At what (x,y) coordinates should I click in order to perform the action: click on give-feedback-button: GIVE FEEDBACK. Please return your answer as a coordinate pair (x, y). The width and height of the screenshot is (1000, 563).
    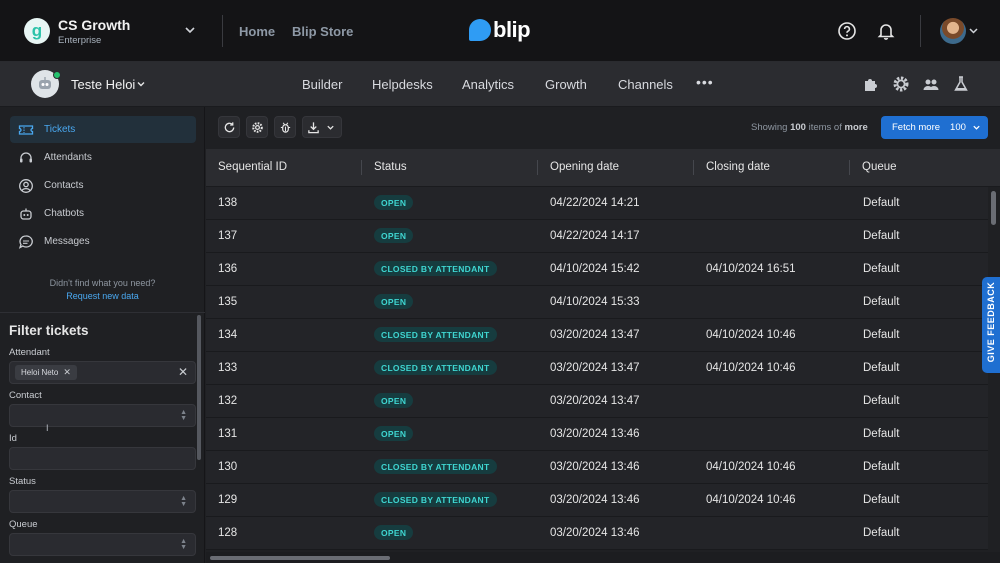
    Looking at the image, I should click on (991, 325).